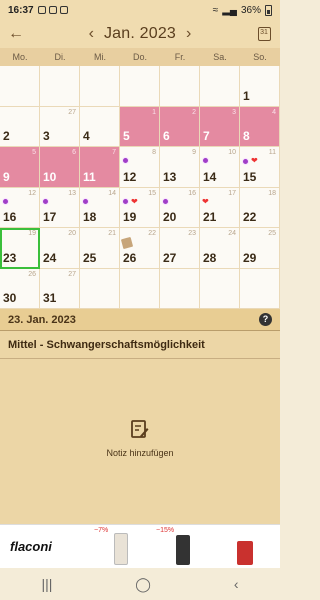 The width and height of the screenshot is (320, 600). Describe the element at coordinates (194, 112) in the screenshot. I see `cycle-day-number: 2` at that location.